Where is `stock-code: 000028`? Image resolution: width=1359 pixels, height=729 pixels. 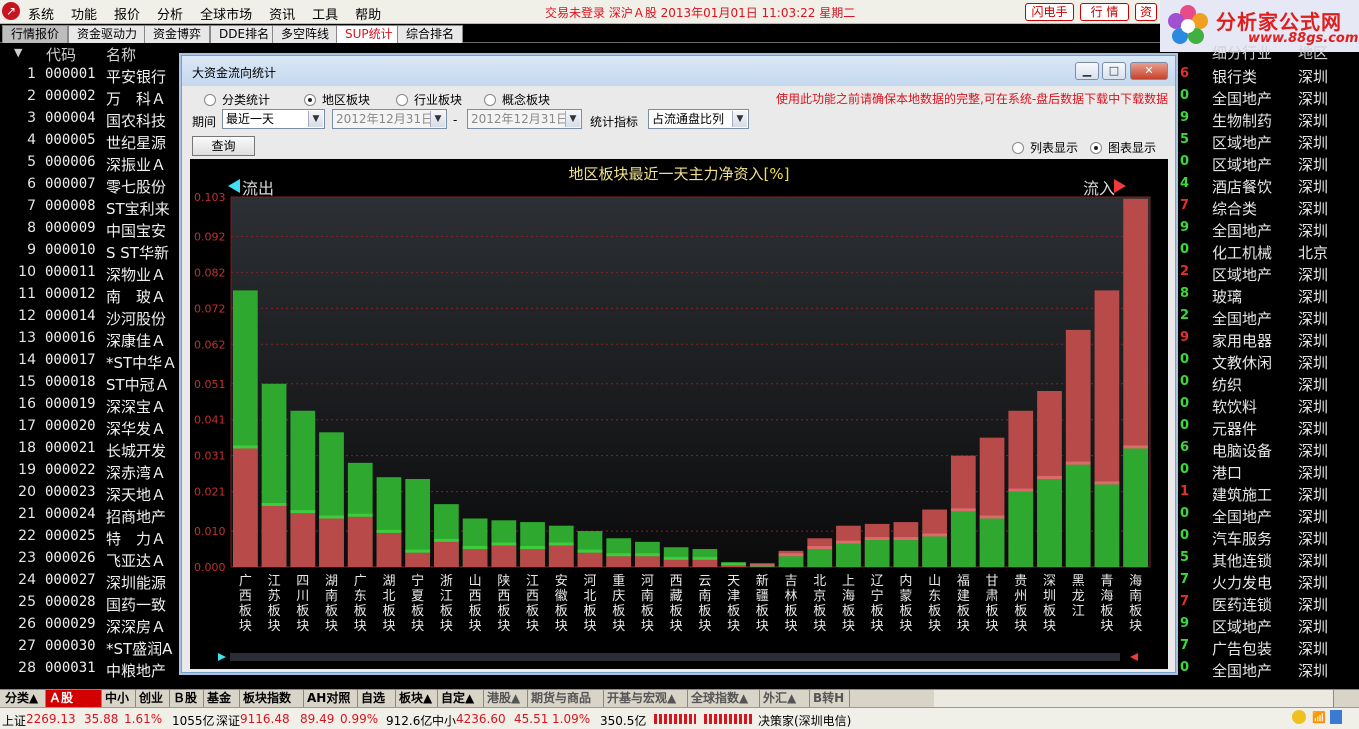 stock-code: 000028 is located at coordinates (70, 602).